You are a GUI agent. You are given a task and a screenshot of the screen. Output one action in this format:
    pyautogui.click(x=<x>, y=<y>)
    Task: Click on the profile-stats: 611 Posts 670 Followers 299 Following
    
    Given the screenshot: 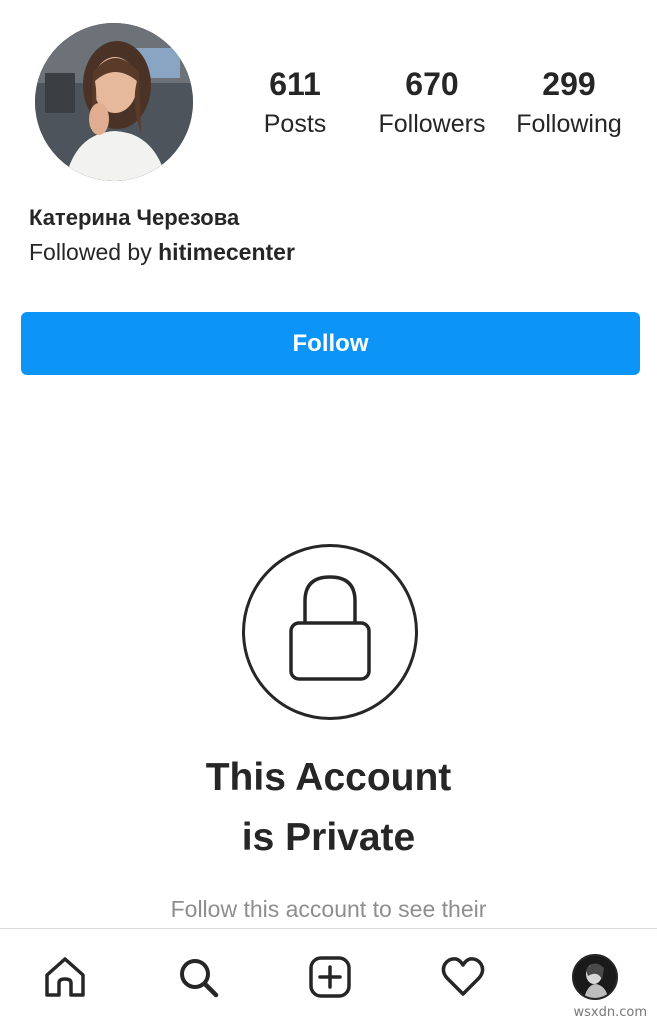 What is the action you would take?
    pyautogui.click(x=435, y=107)
    